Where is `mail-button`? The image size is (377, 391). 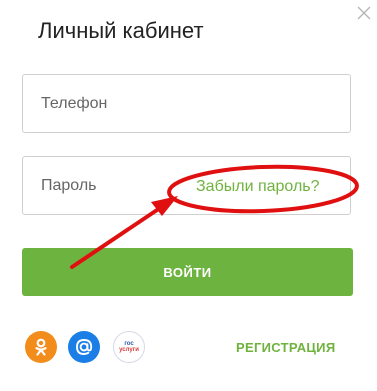
mail-button is located at coordinates (84, 347).